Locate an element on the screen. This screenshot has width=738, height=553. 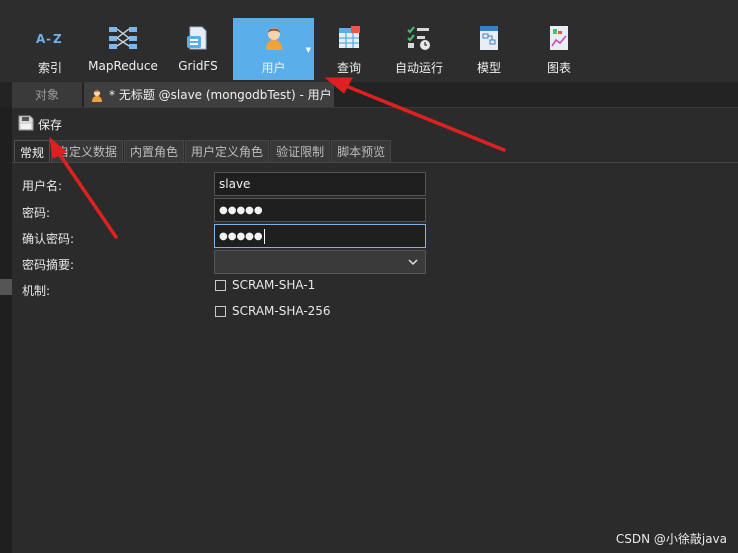
model-icon is located at coordinates (489, 38).